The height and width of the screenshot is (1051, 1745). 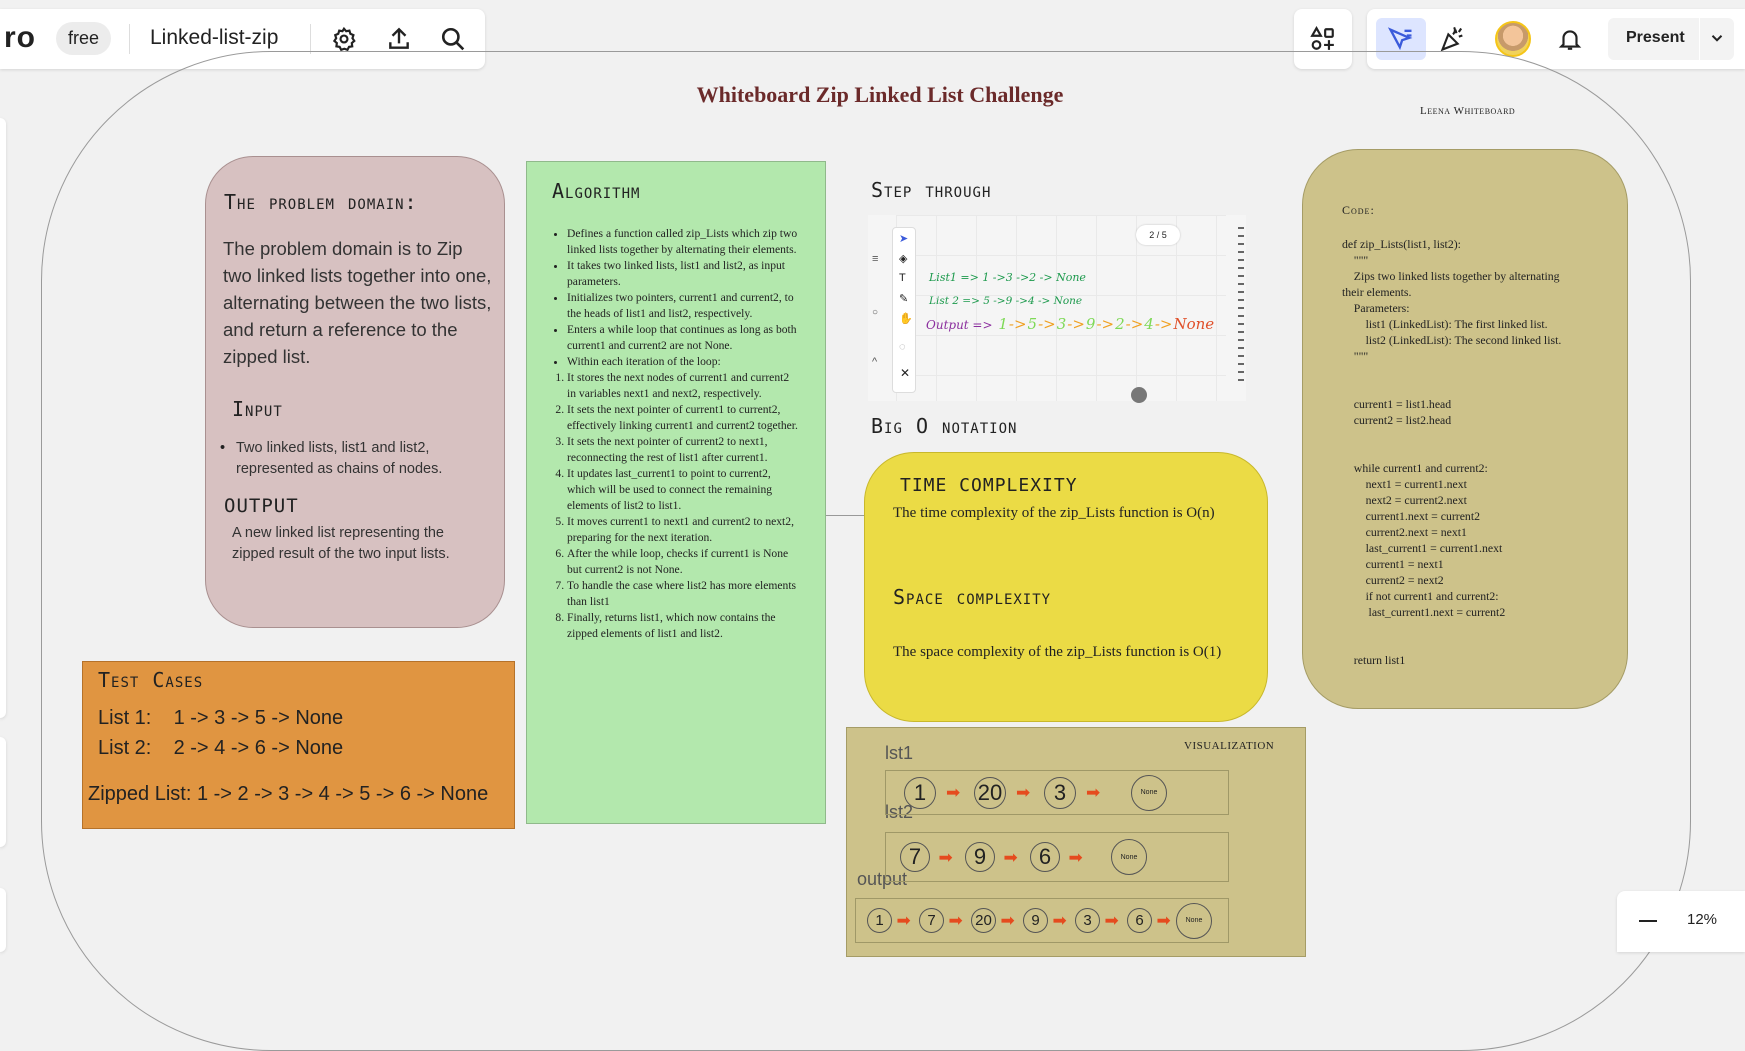 I want to click on output-row: 1 ➡ 7 ➡ 20 ➡ 9 ➡ 3 ➡ 6 ➡ None, so click(x=1042, y=920).